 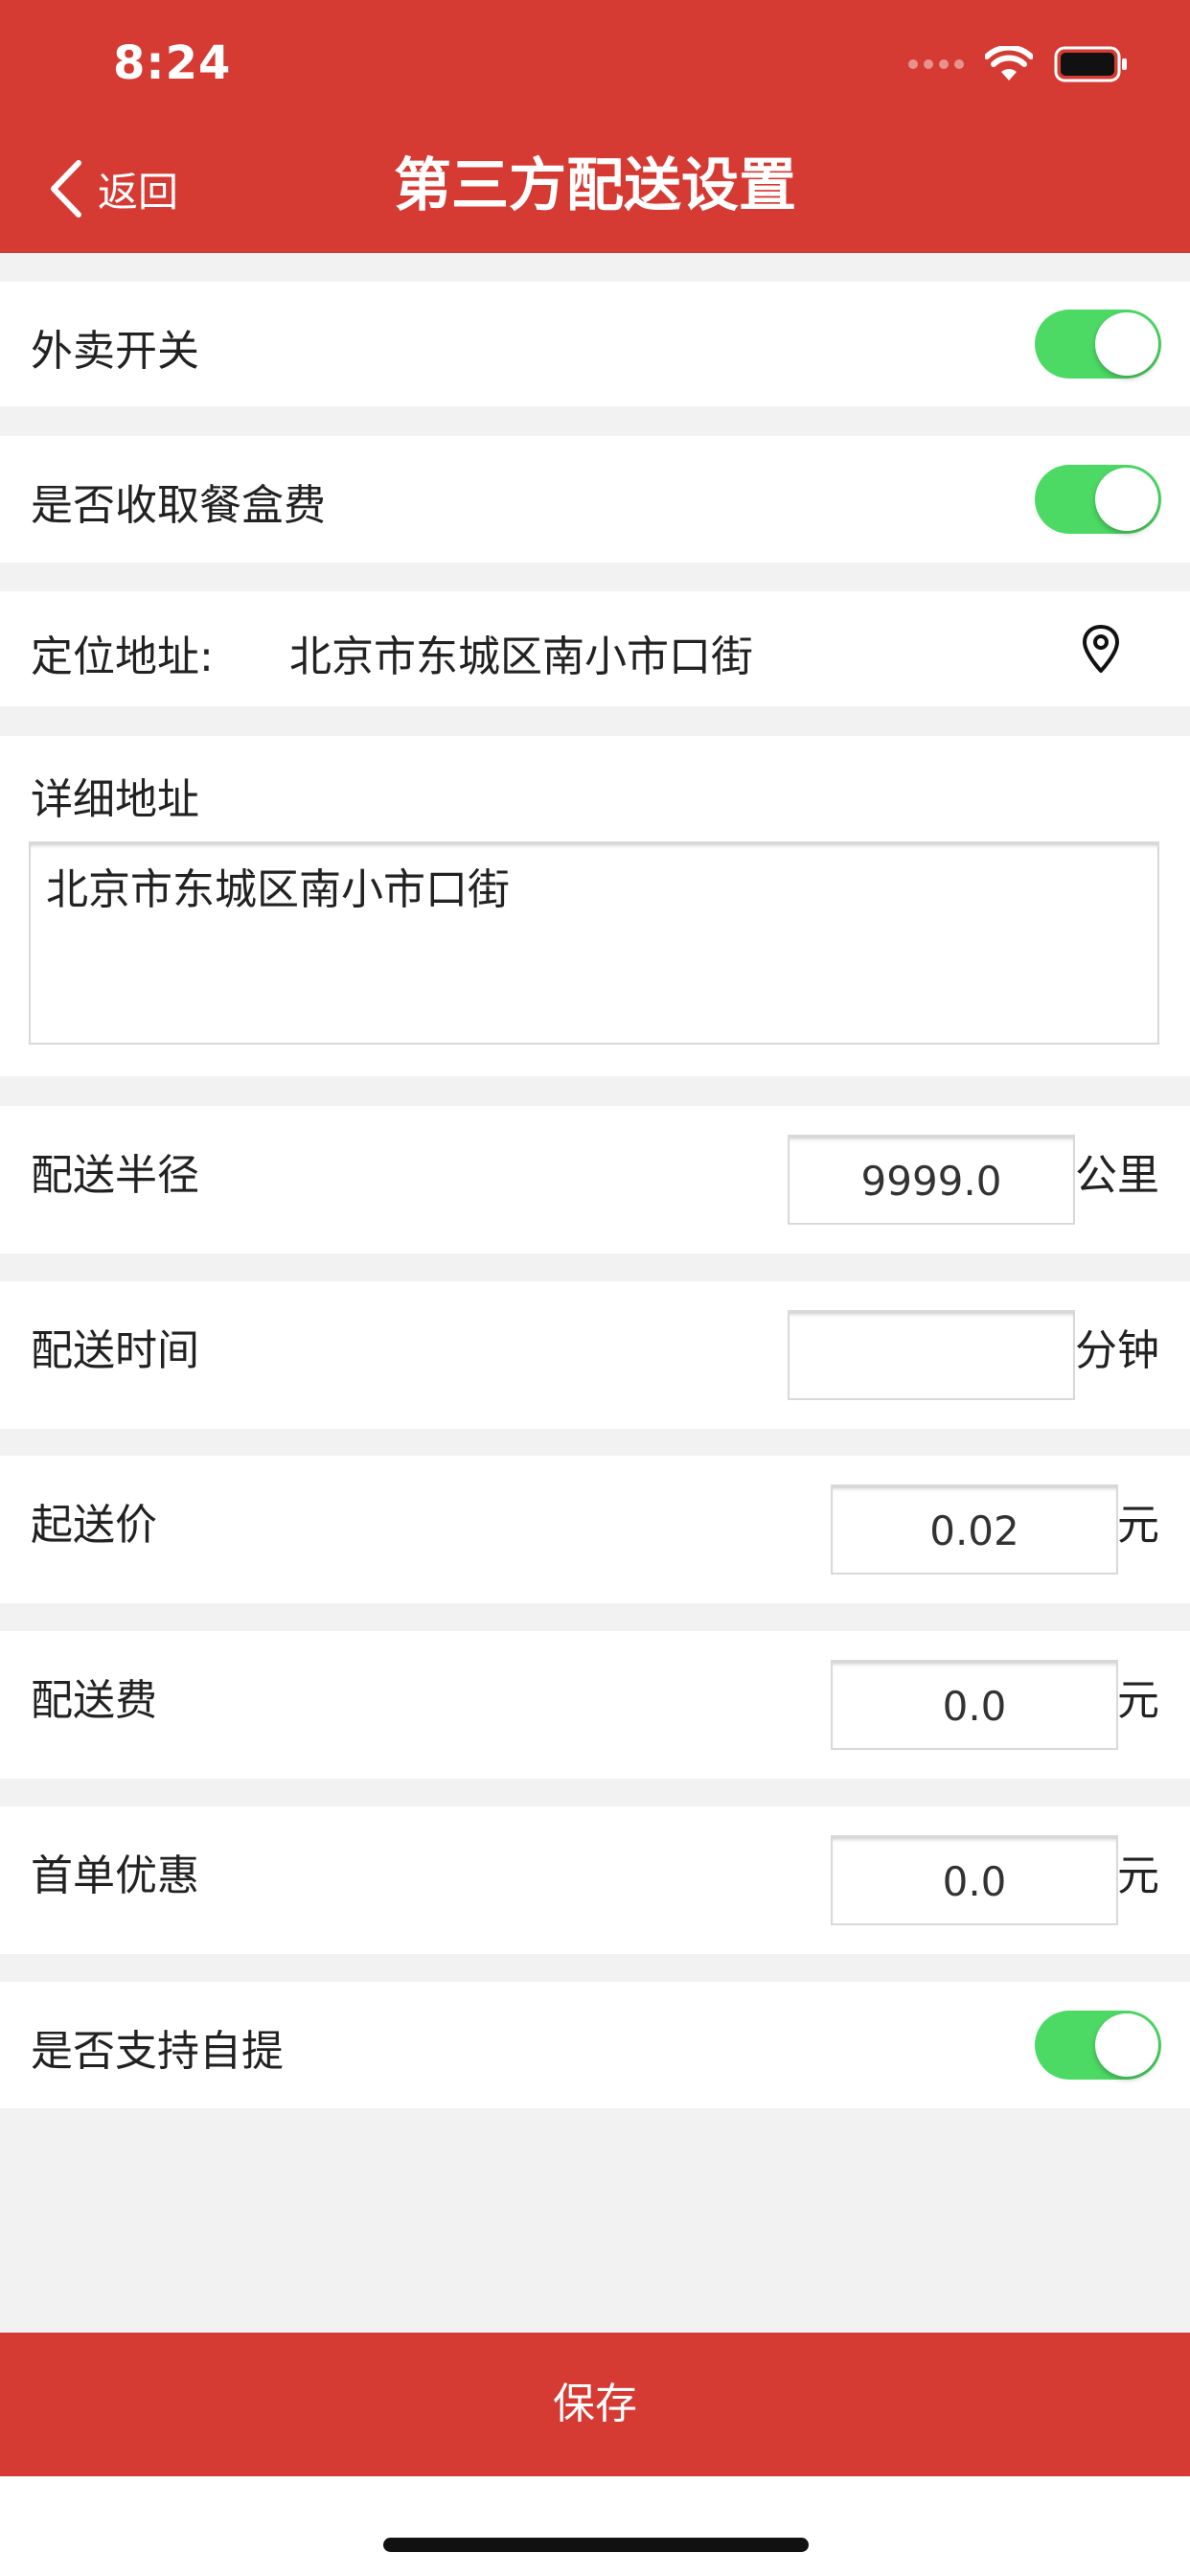 I want to click on self-pickup-switch-row: 是否支持自提, so click(x=595, y=2045).